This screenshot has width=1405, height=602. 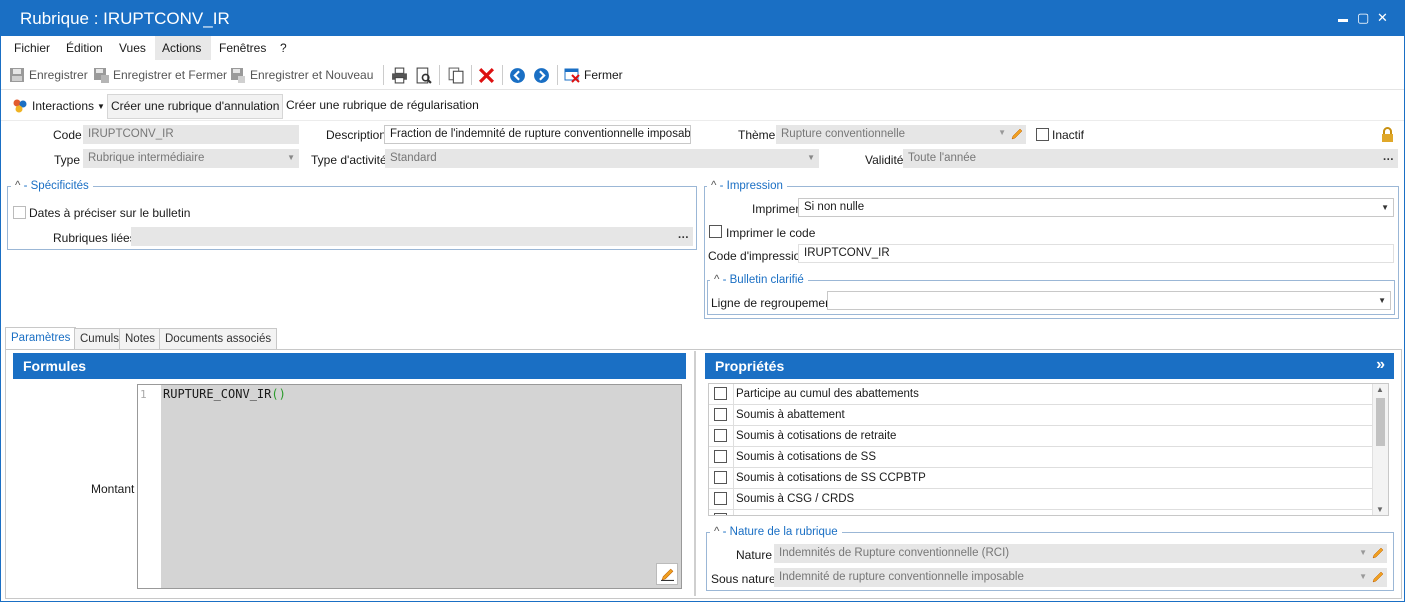 I want to click on close-icon: ✕, so click(x=1382, y=18).